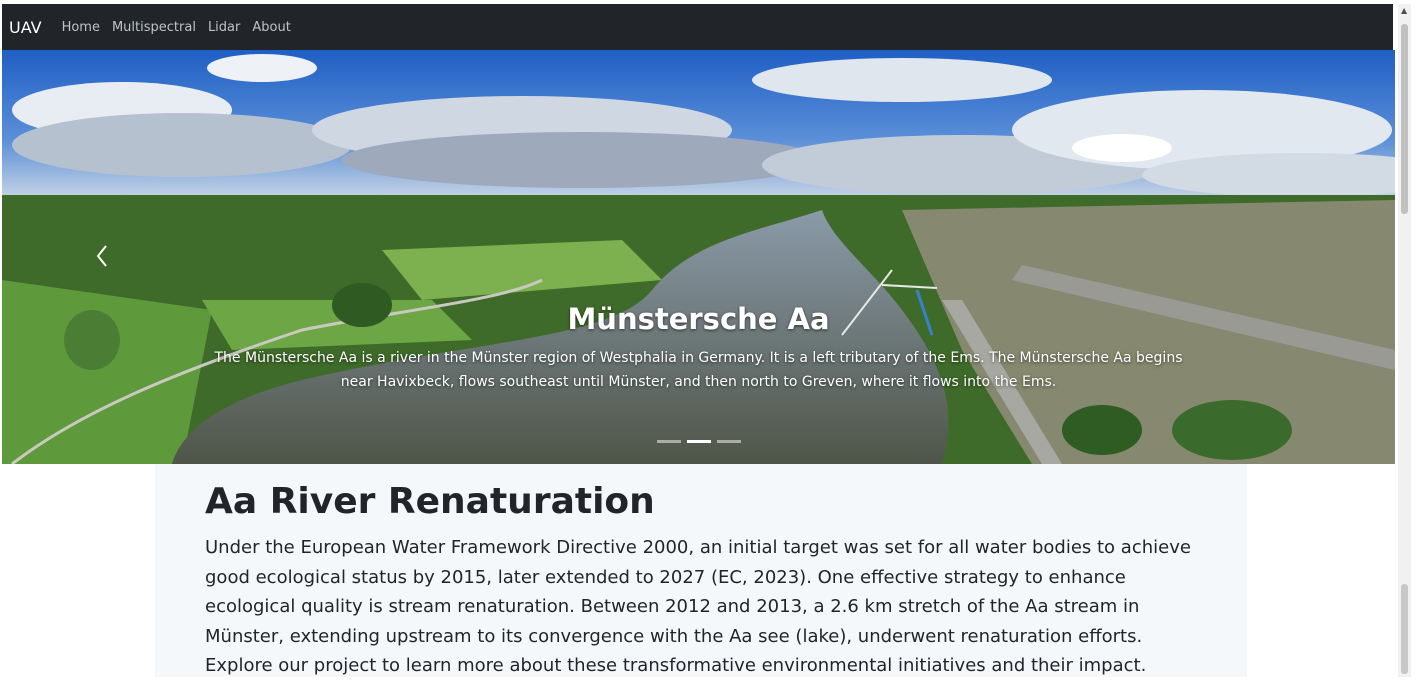 This screenshot has height=681, width=1417. What do you see at coordinates (697, 27) in the screenshot?
I see `navbar: UAV Home Multispectral Lidar About` at bounding box center [697, 27].